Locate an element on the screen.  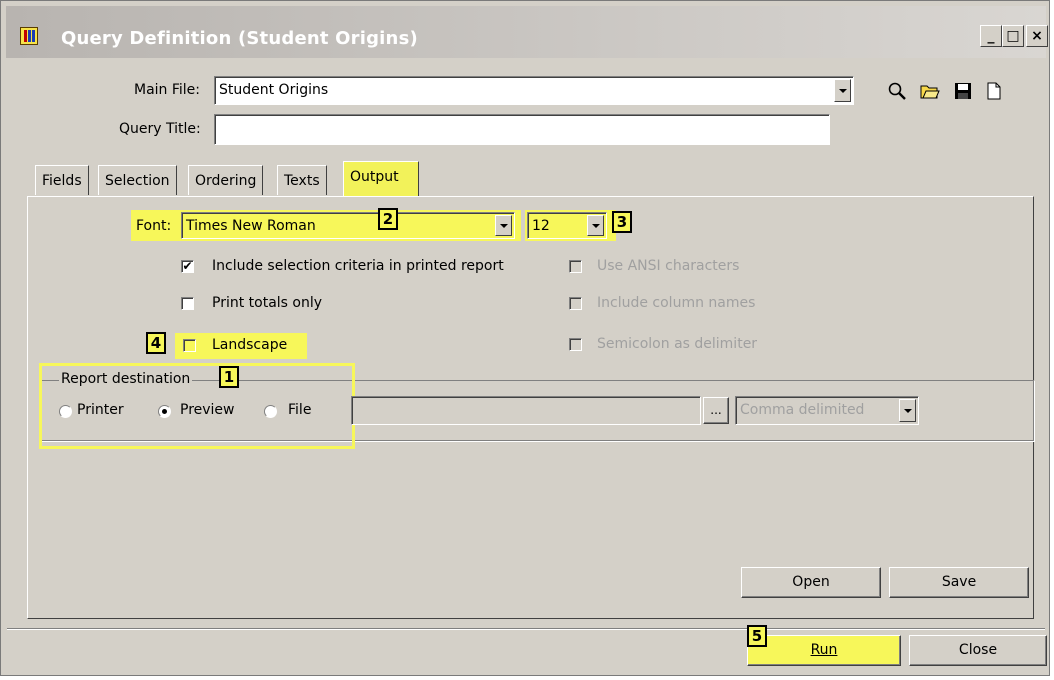
annotation-badge-2: 2 is located at coordinates (388, 219).